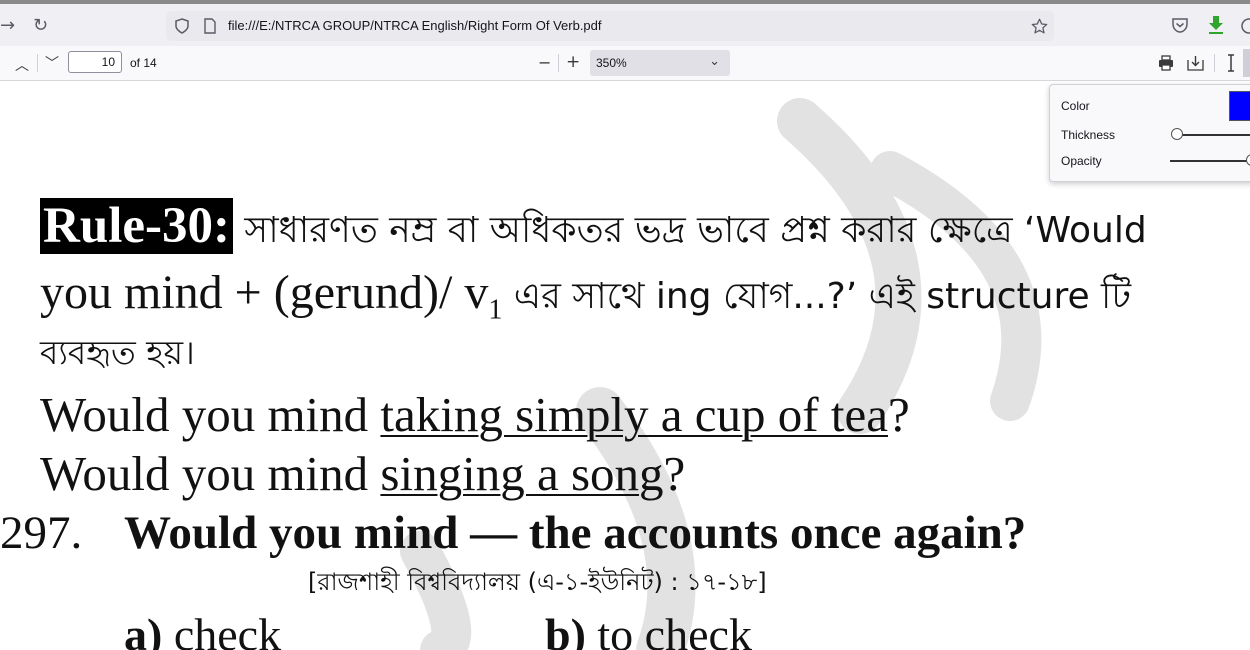  I want to click on option-b: b) to check, so click(648, 627).